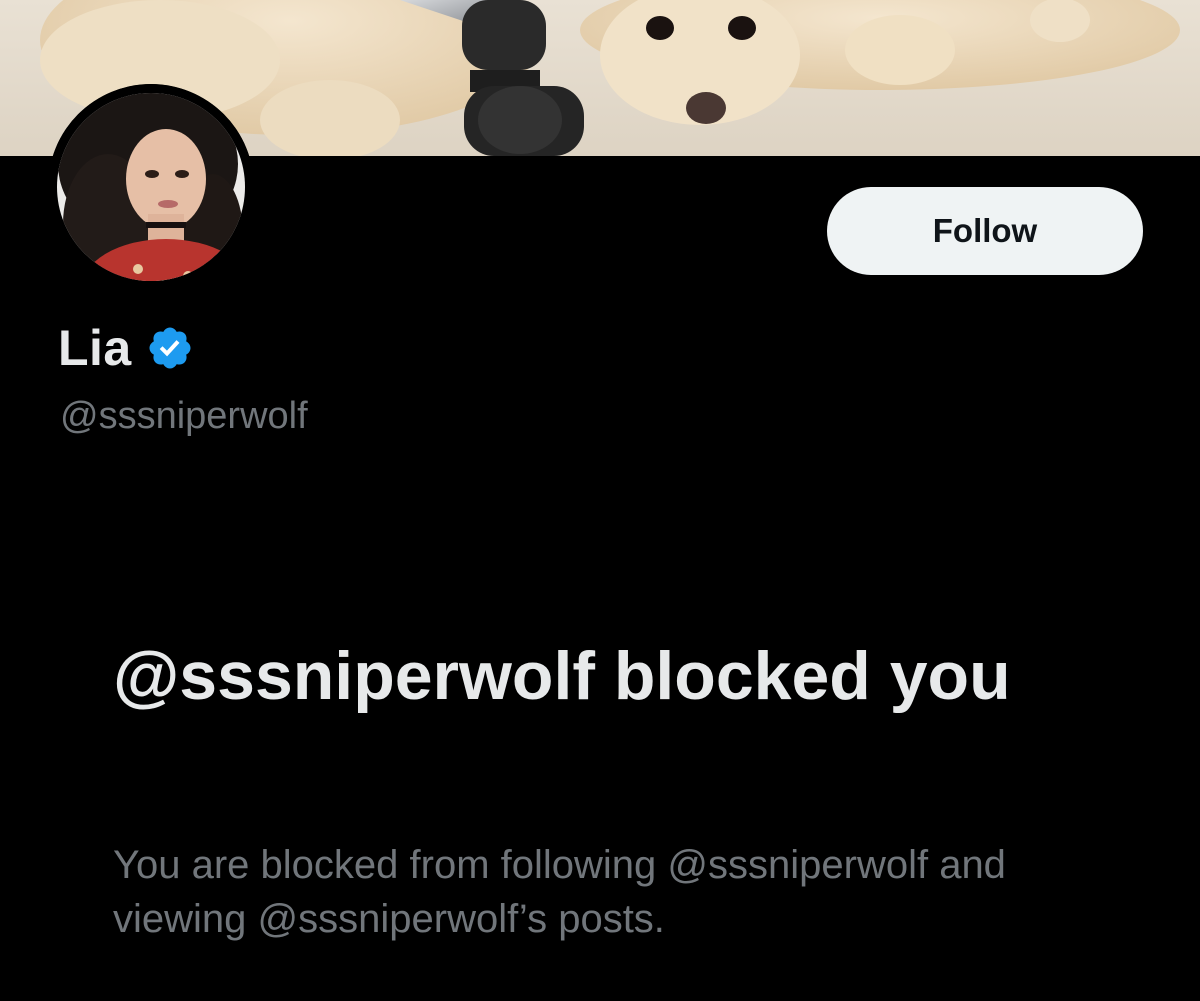  What do you see at coordinates (985, 231) in the screenshot?
I see `follow-button: Follow` at bounding box center [985, 231].